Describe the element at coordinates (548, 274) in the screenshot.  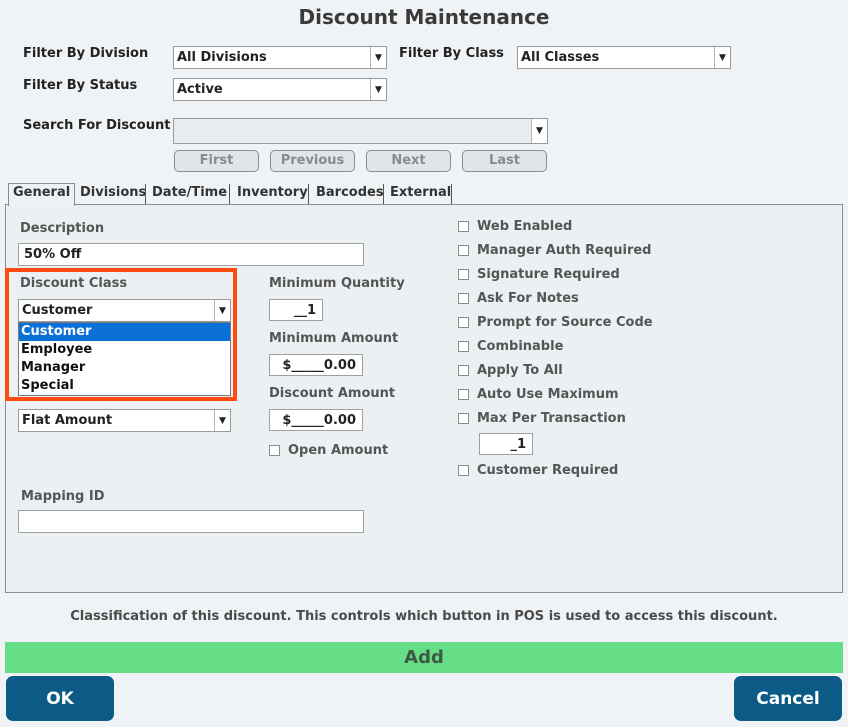
I see `option-label: Signature Required` at that location.